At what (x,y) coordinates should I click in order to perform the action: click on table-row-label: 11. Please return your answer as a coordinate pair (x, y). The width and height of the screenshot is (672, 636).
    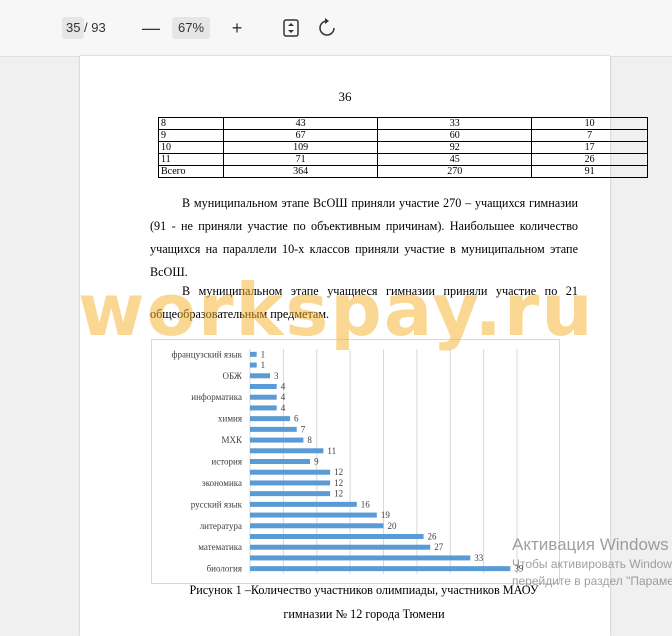
    Looking at the image, I should click on (191, 159).